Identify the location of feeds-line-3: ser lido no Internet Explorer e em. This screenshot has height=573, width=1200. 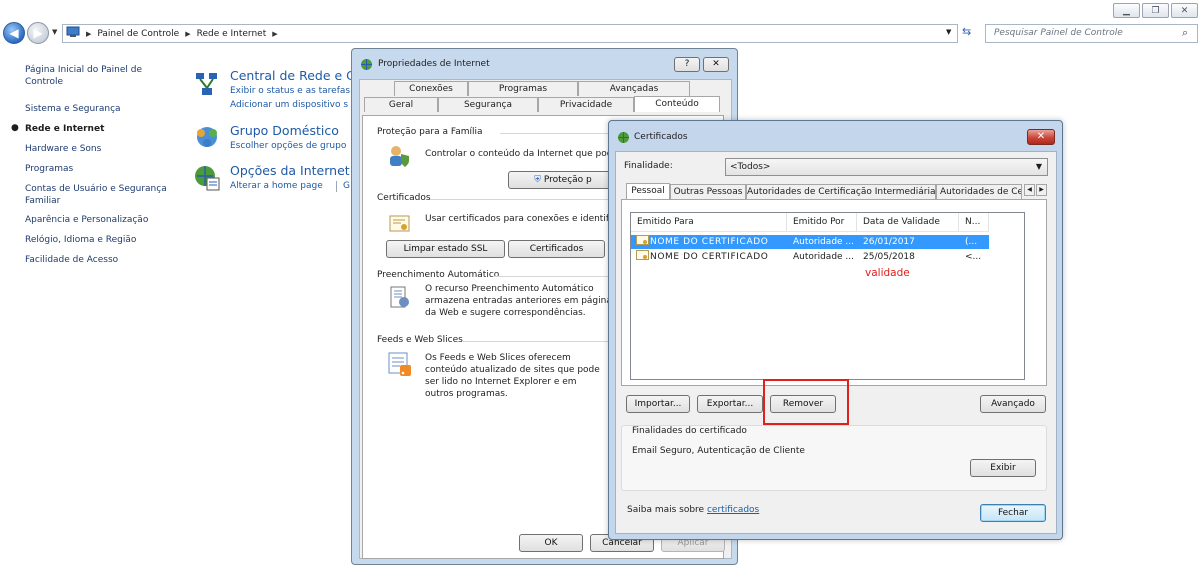
(501, 382).